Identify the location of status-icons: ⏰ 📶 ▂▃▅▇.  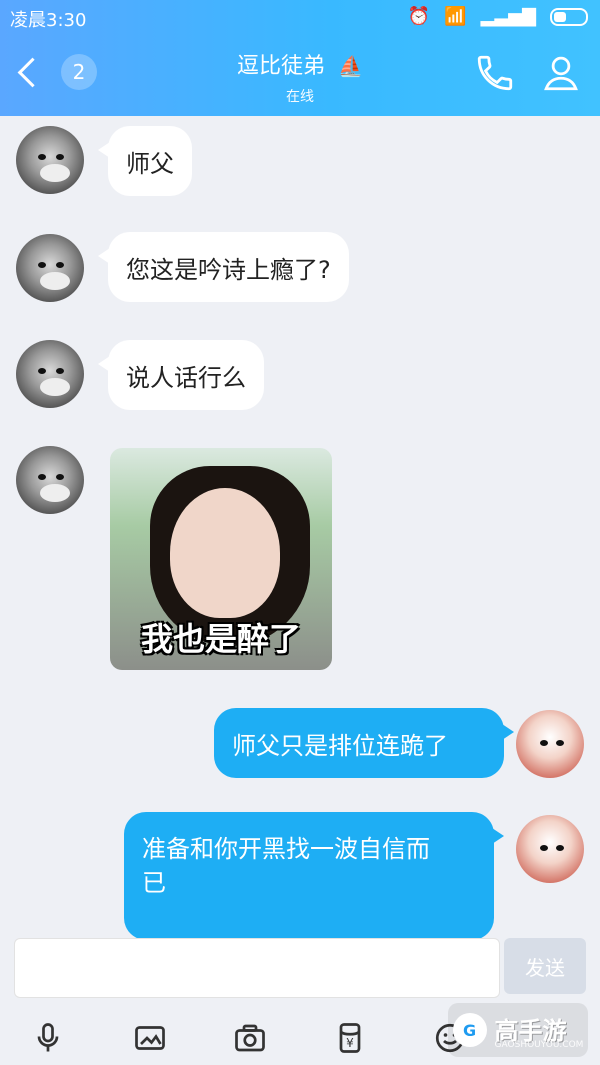
(498, 16).